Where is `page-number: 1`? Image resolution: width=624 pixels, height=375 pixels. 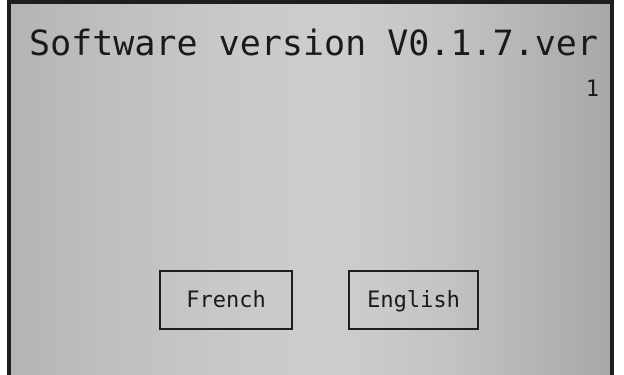 page-number: 1 is located at coordinates (592, 89).